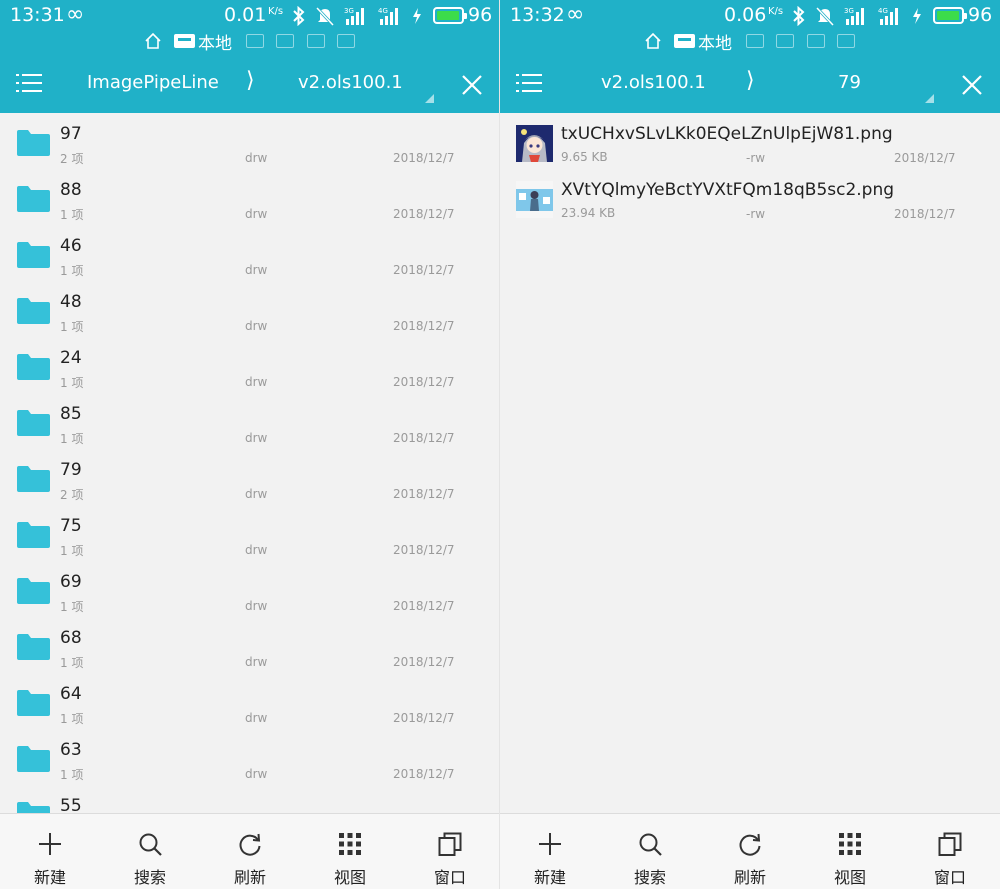 This screenshot has width=1000, height=889. Describe the element at coordinates (215, 43) in the screenshot. I see `local-storage-label: 本地` at that location.